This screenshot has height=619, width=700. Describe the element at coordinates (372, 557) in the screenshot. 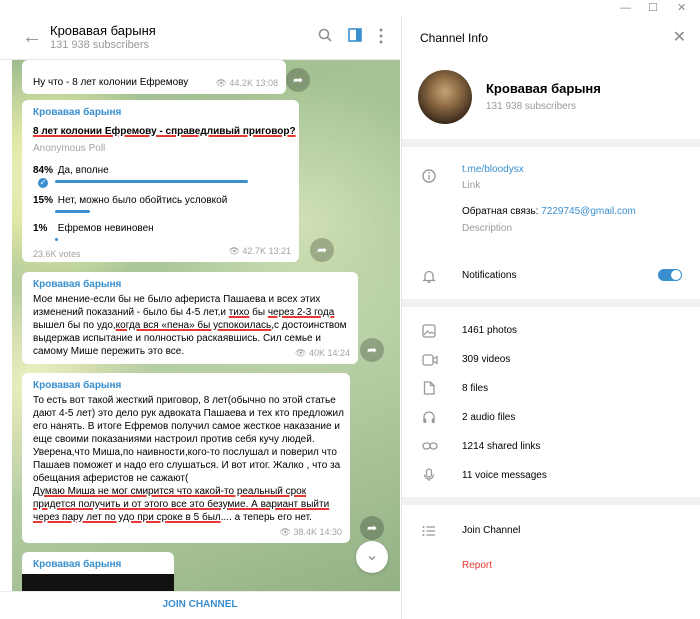

I see `scroll-down-button: ⌄` at that location.